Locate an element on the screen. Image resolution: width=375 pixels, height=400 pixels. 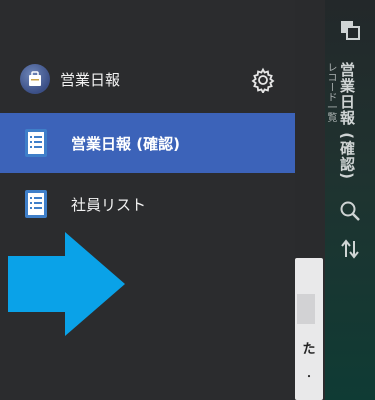
right-arrow-icon is located at coordinates (65, 283).